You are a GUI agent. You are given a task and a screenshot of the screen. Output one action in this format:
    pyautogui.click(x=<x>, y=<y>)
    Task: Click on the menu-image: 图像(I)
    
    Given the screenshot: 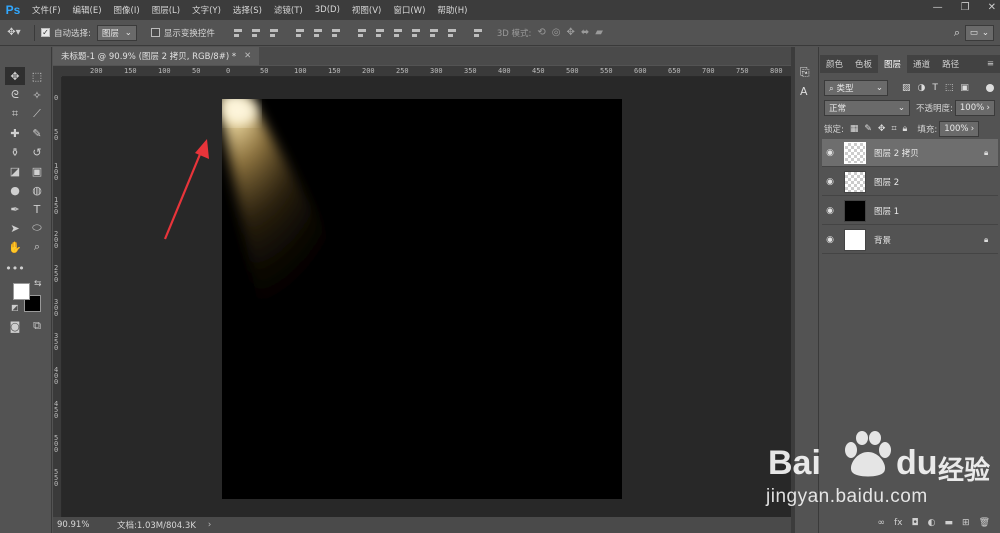 What is the action you would take?
    pyautogui.click(x=127, y=10)
    